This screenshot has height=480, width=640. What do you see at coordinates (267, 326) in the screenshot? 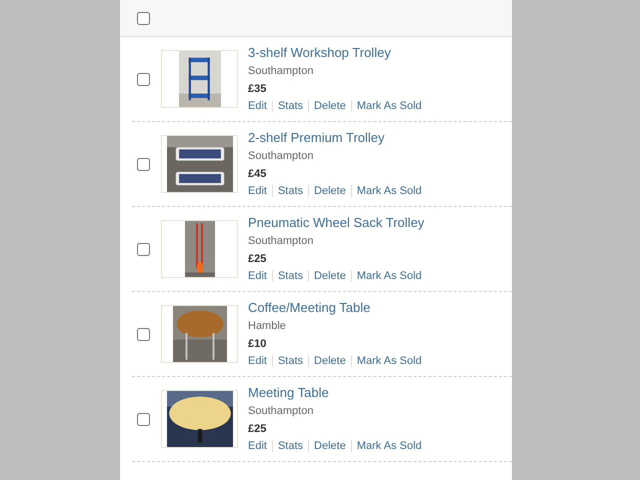
I see `listing-location: Hamble` at bounding box center [267, 326].